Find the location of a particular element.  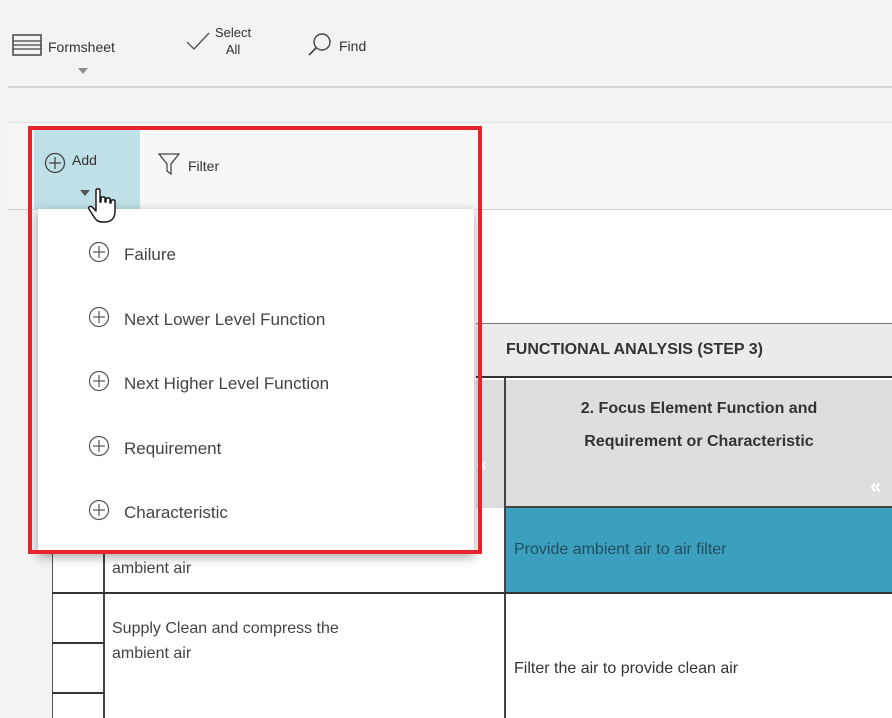

find-button: Find is located at coordinates (336, 45).